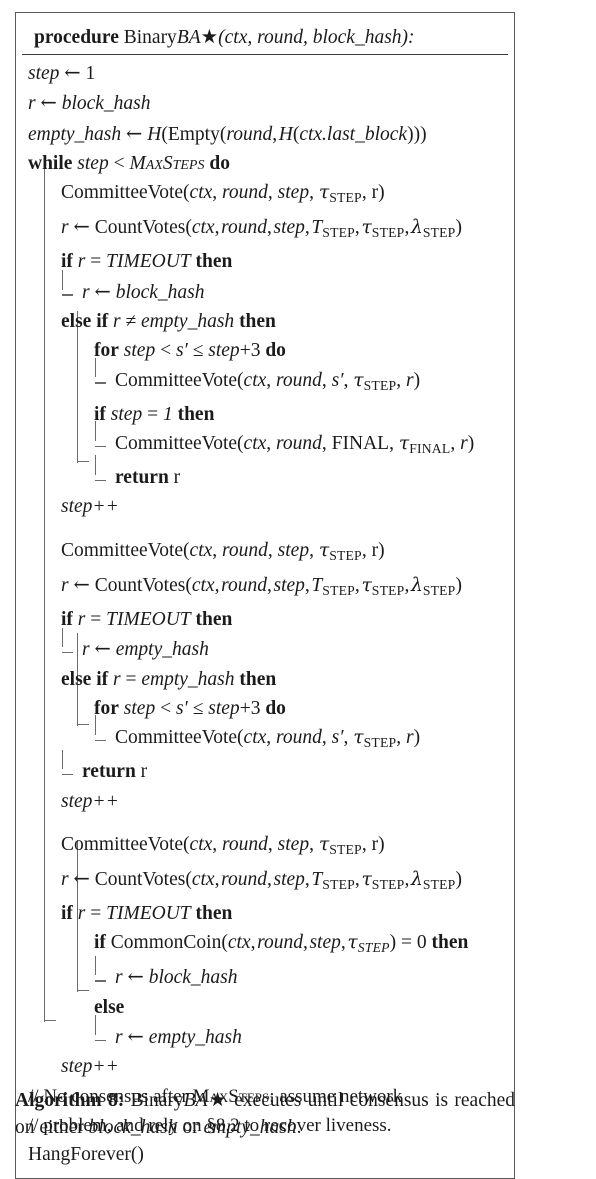 This screenshot has height=1179, width=596. I want to click on kw-while: while, so click(50, 163).